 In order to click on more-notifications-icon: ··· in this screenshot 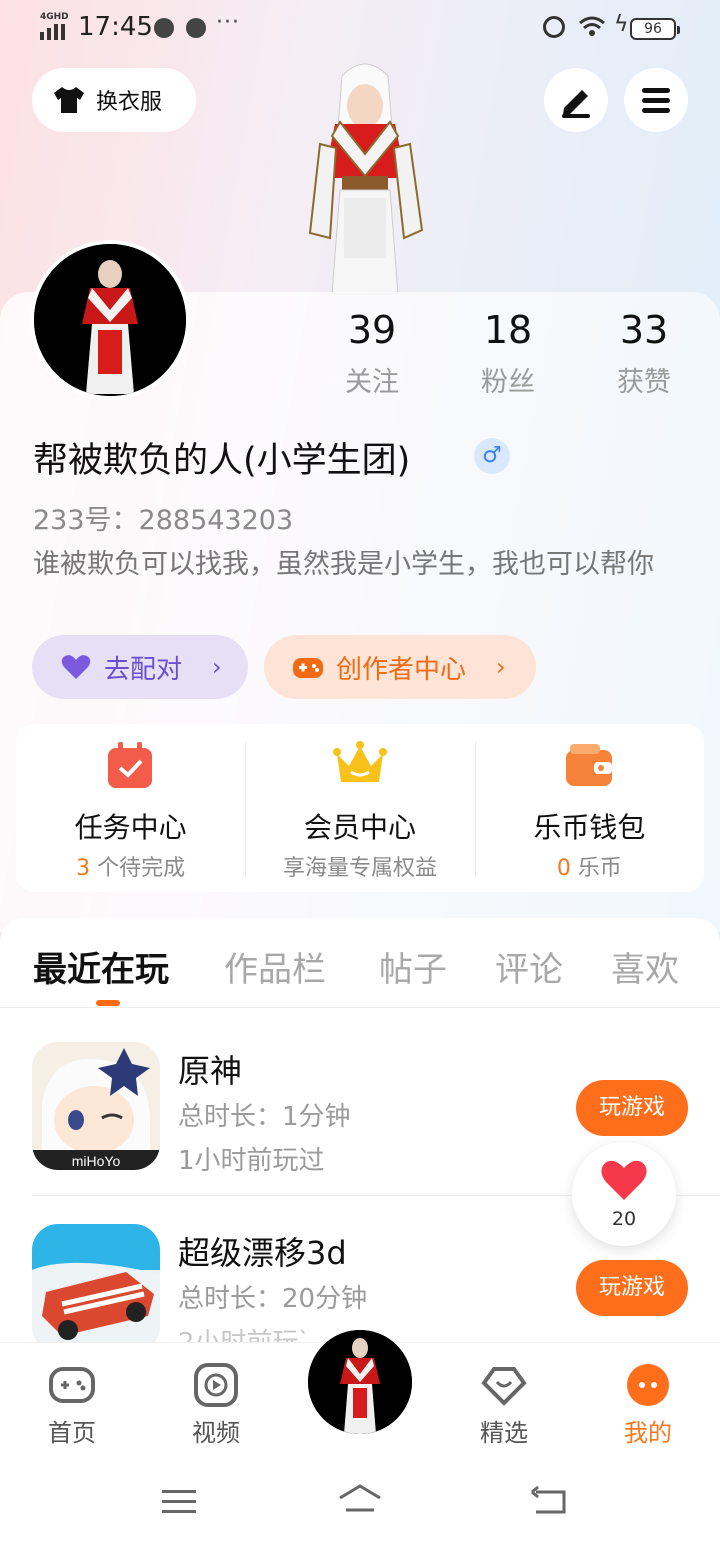, I will do `click(228, 22)`.